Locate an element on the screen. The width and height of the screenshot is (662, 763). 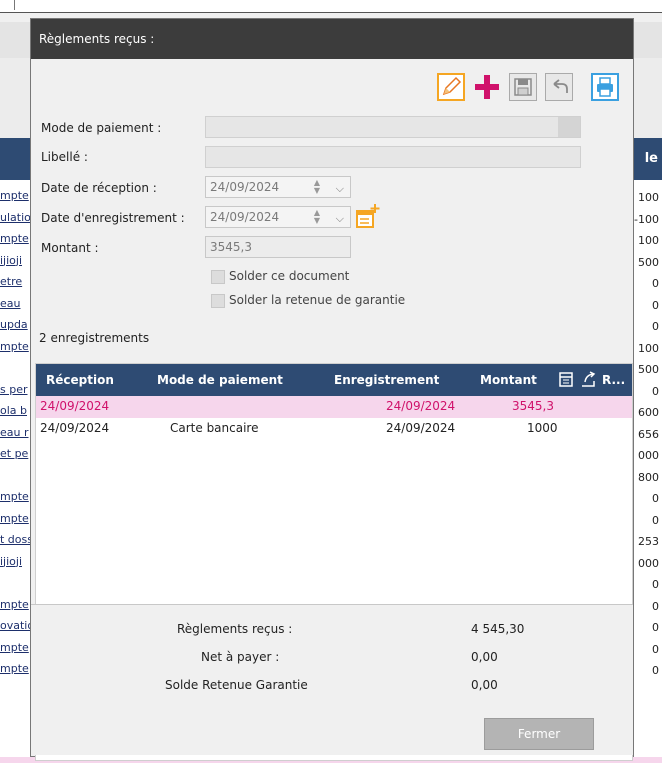
montant-label: Montant : is located at coordinates (70, 248).